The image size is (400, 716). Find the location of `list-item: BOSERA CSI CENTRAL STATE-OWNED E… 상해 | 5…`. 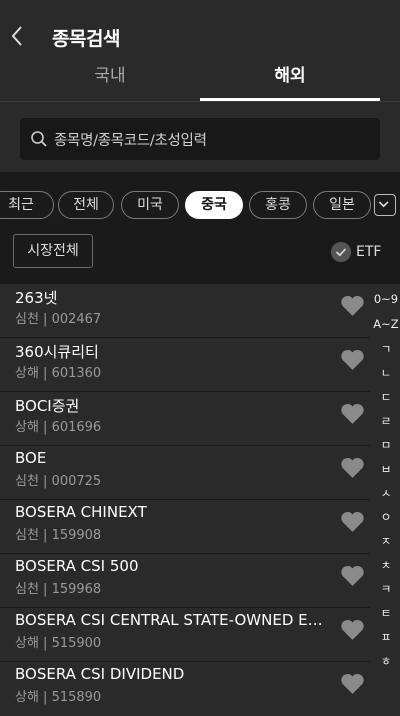

list-item: BOSERA CSI CENTRAL STATE-OWNED E… 상해 | 5… is located at coordinates (185, 635).